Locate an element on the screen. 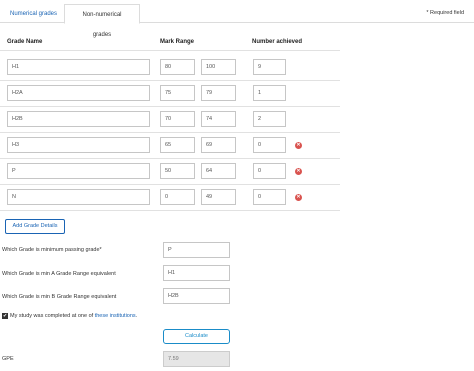 This screenshot has height=371, width=474. min-a-grade-input: H1 is located at coordinates (196, 273).